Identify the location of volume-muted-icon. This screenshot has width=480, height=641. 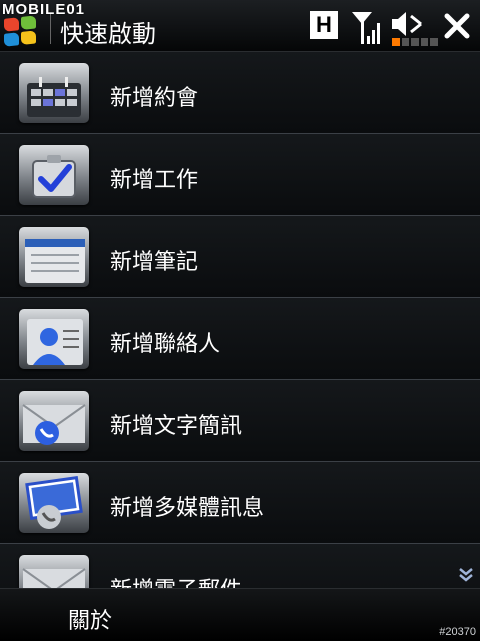
(408, 24).